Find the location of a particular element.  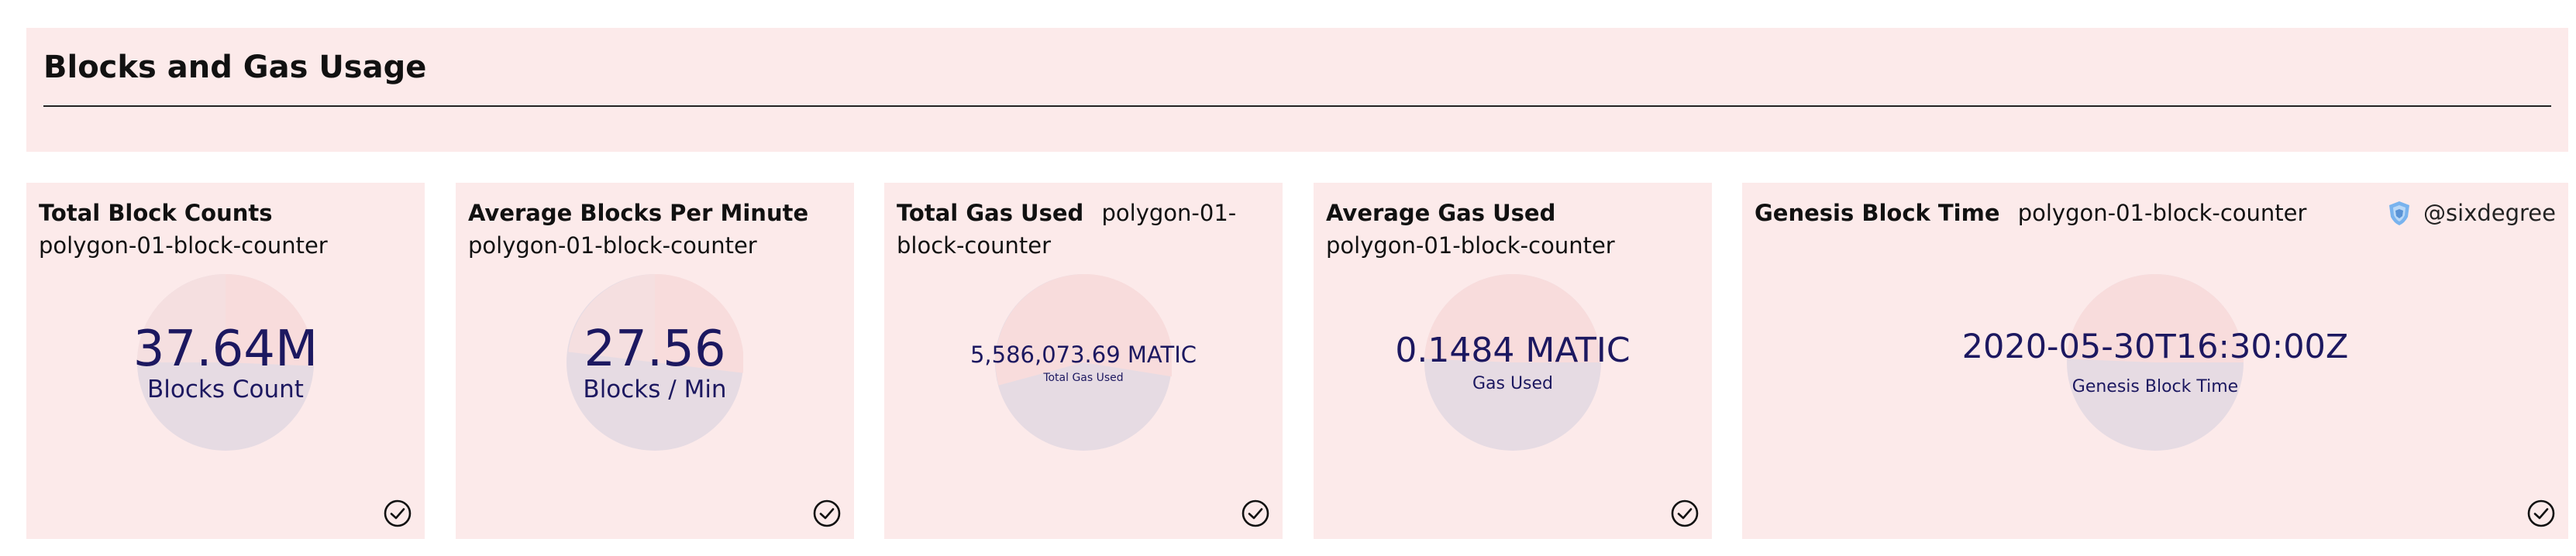

stat-value: 0.1484 MATIC is located at coordinates (1513, 350).